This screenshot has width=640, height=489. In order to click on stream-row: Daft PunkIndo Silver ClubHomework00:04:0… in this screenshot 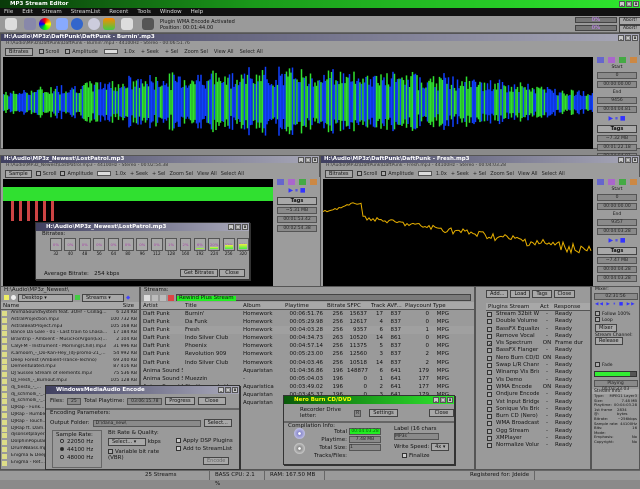, I will do `click(307, 363)`.